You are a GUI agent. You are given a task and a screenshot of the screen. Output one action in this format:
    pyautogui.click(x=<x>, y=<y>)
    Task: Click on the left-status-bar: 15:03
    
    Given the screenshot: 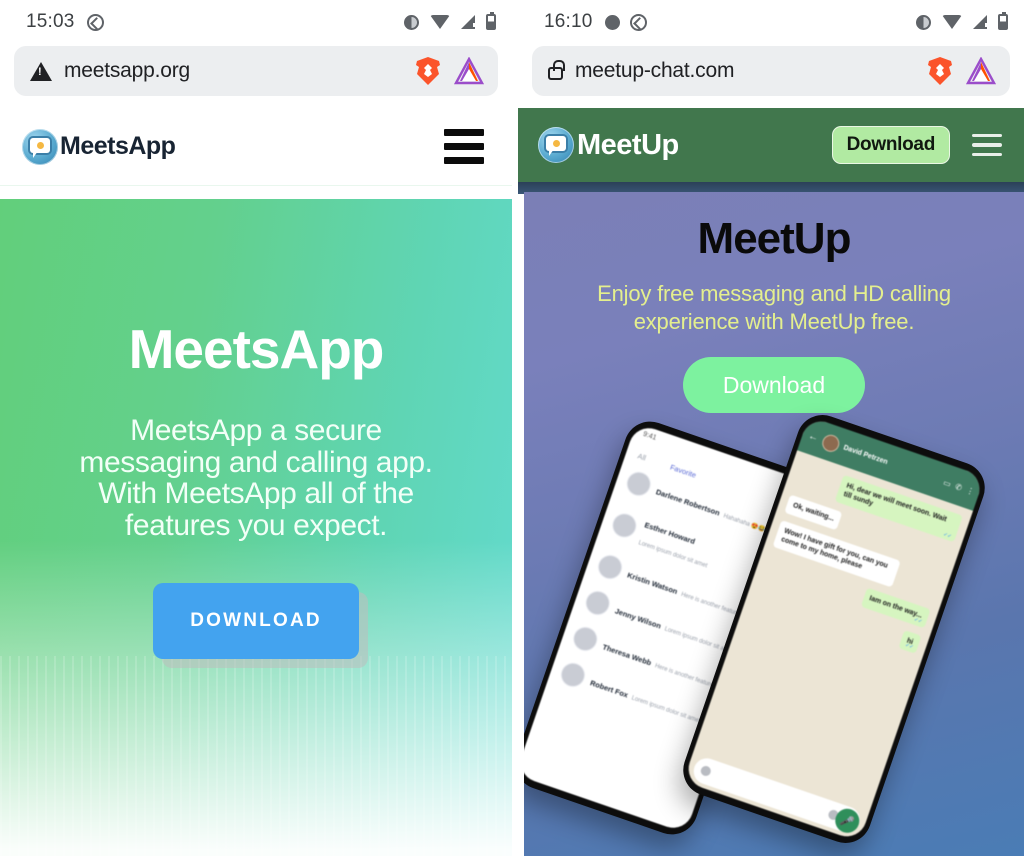 What is the action you would take?
    pyautogui.click(x=256, y=22)
    